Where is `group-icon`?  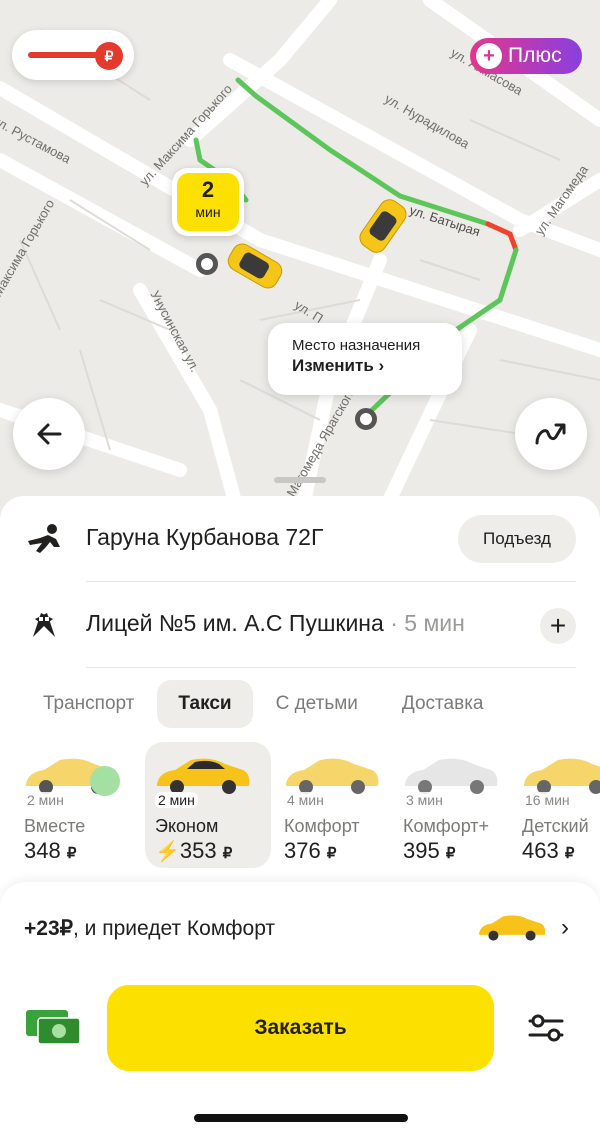
group-icon is located at coordinates (105, 781).